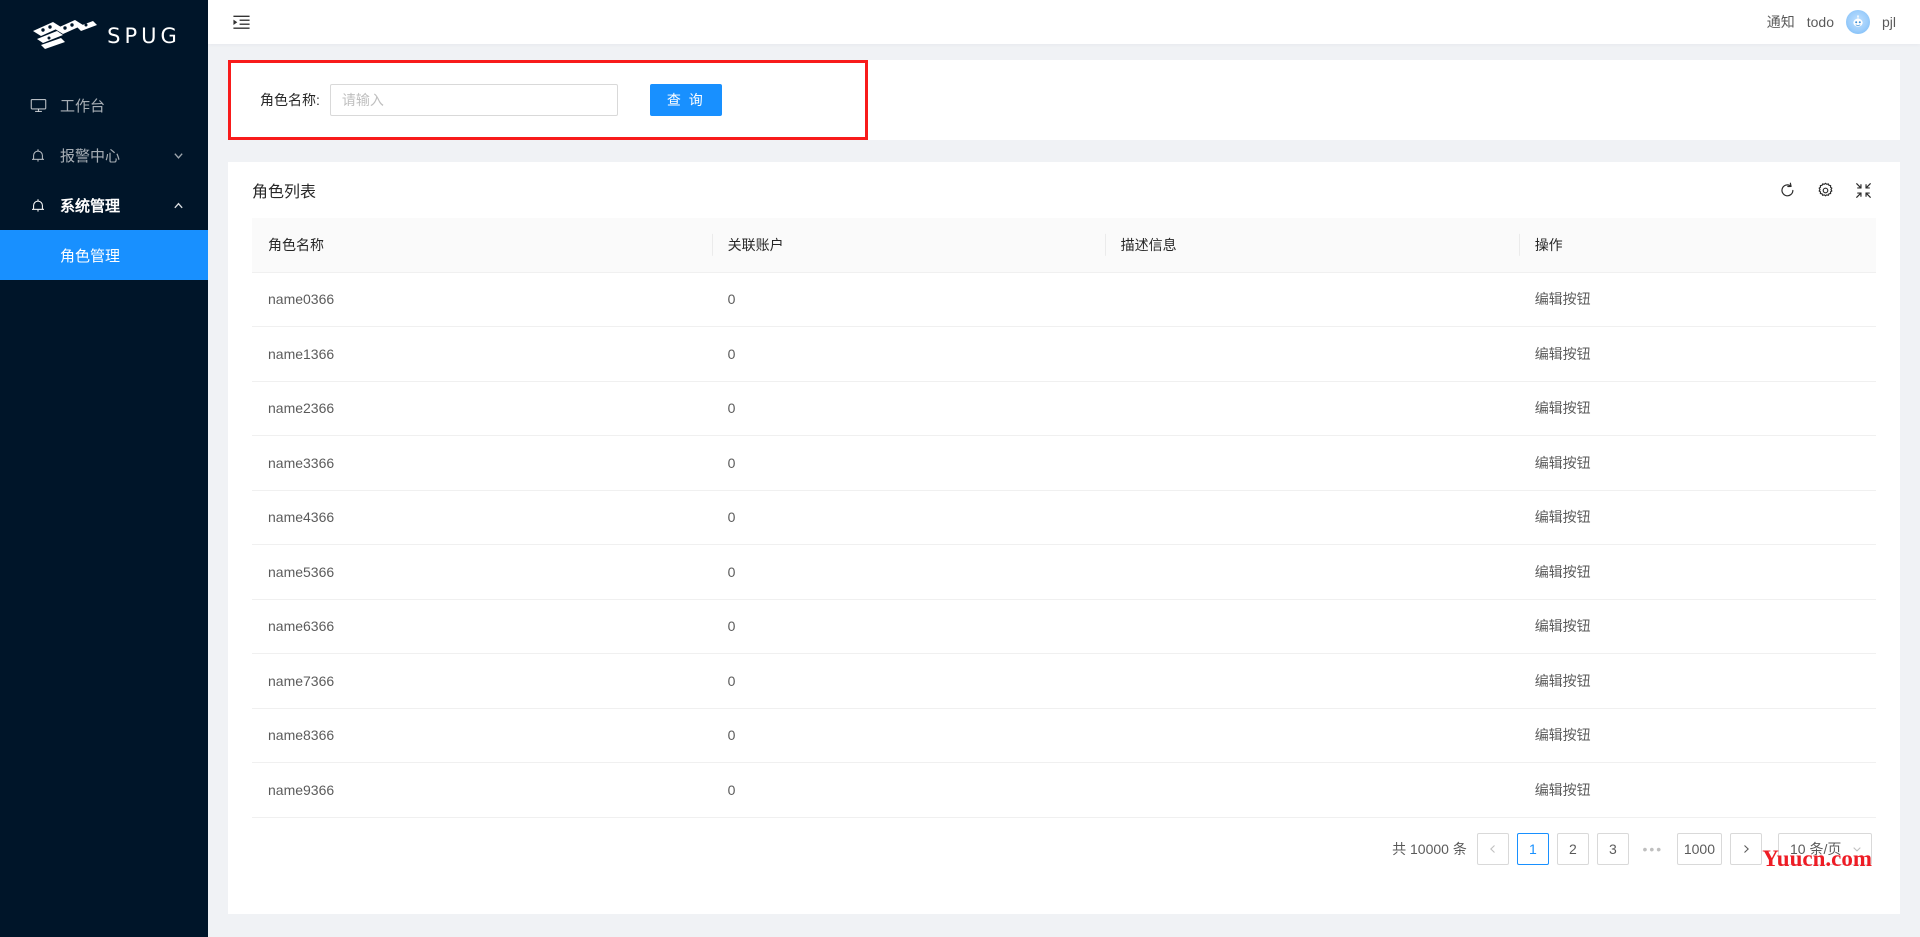  What do you see at coordinates (1492, 848) in the screenshot?
I see `pagination-prev` at bounding box center [1492, 848].